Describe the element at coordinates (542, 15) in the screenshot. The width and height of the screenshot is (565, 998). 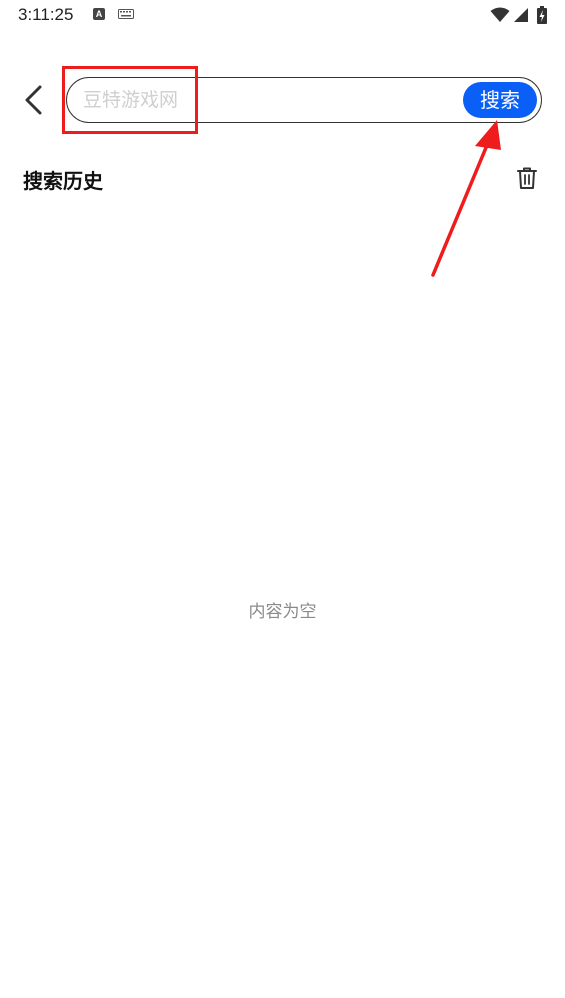
I see `battery-charging-icon` at that location.